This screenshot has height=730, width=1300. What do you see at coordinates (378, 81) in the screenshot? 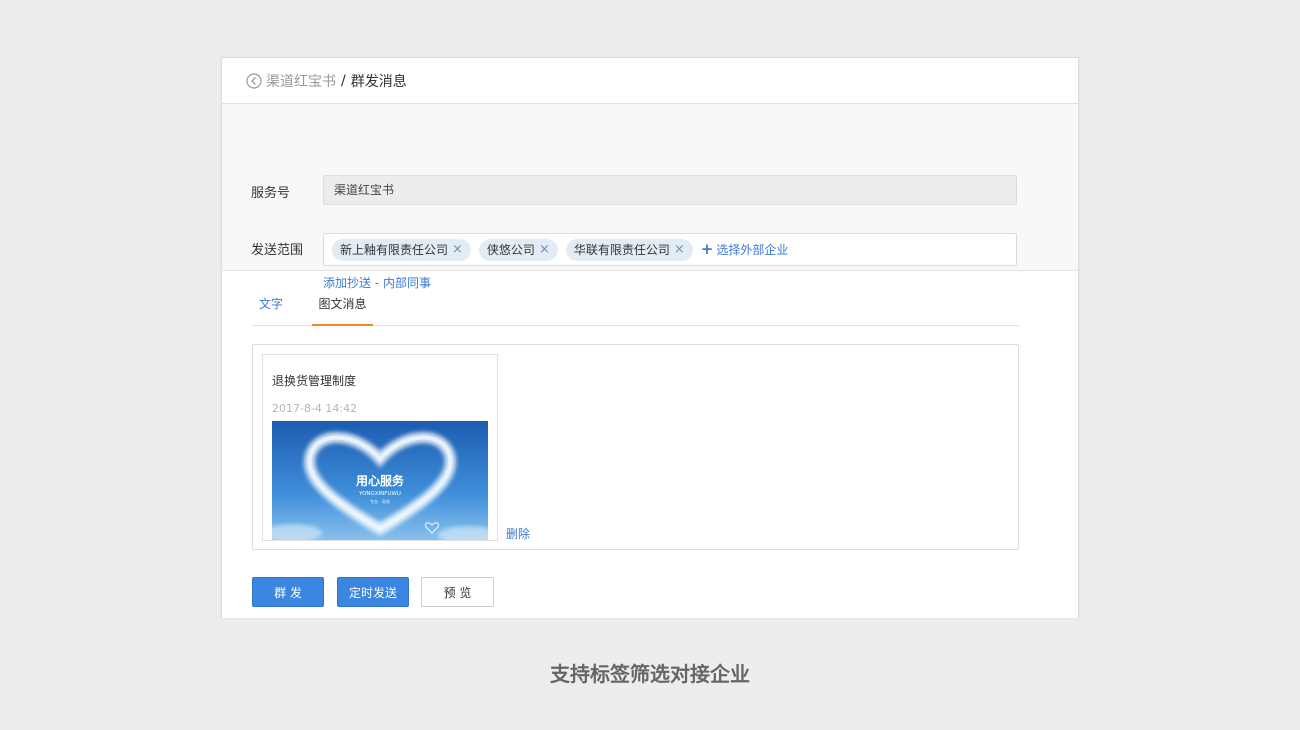
I see `breadcrumb-current: 群发消息` at bounding box center [378, 81].